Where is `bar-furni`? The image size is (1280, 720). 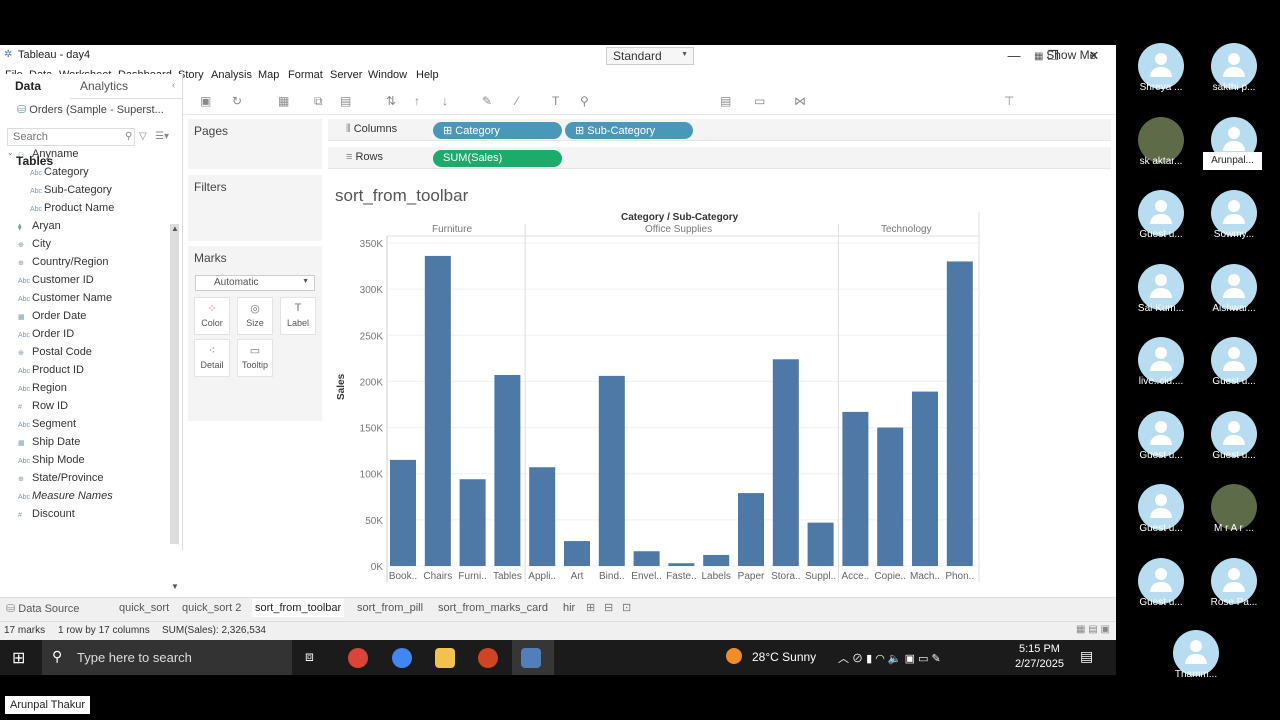
bar-furni is located at coordinates (472, 522).